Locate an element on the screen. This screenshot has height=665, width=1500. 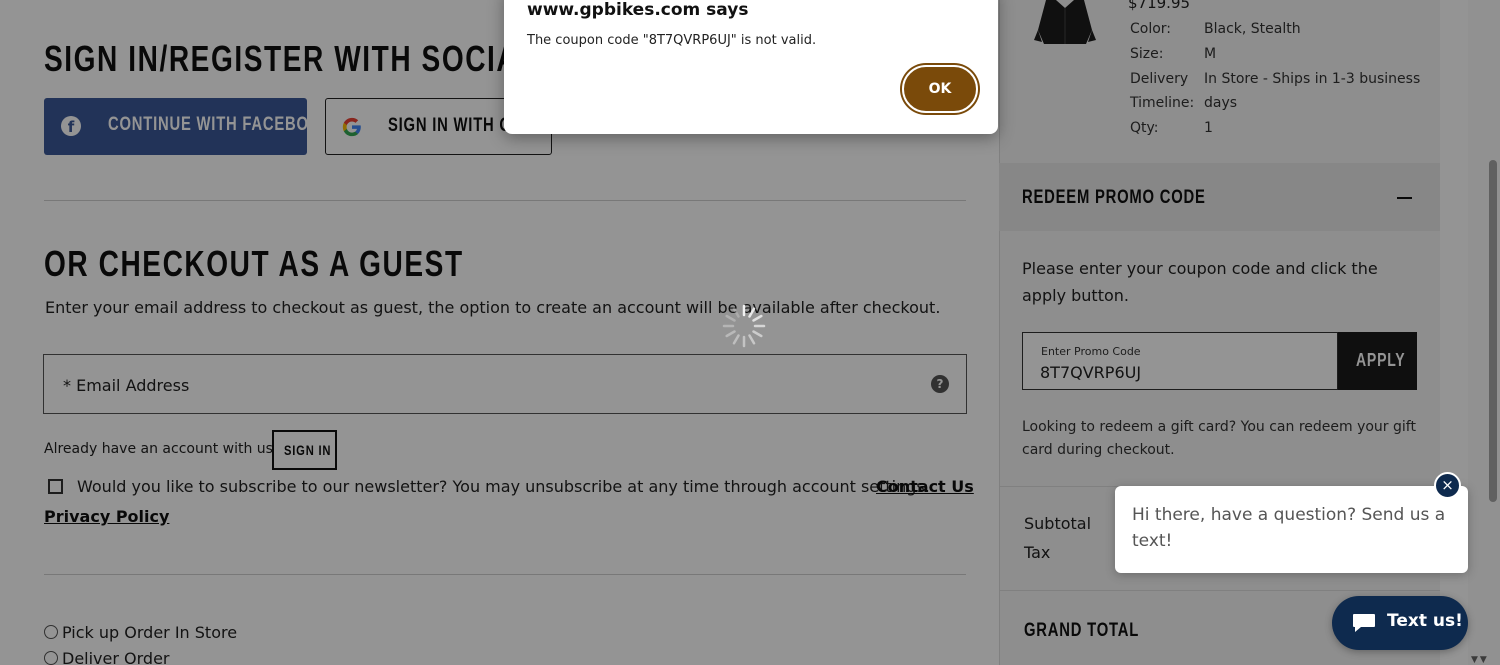
chat-bubble-icon is located at coordinates (1364, 623).